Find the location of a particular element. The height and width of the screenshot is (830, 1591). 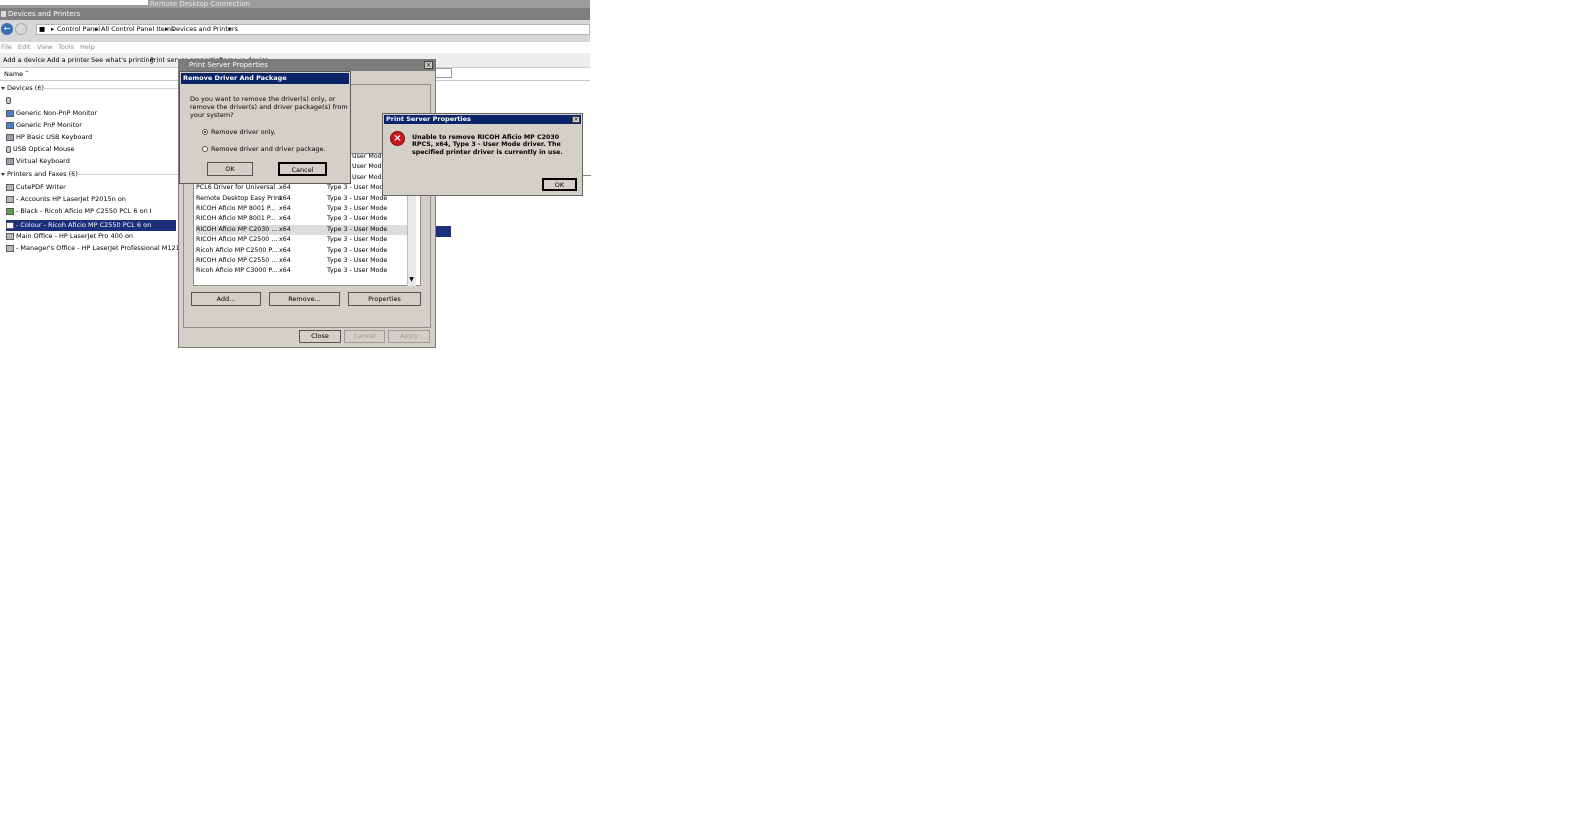

chevron-down-icon: ▾ is located at coordinates (229, 29).